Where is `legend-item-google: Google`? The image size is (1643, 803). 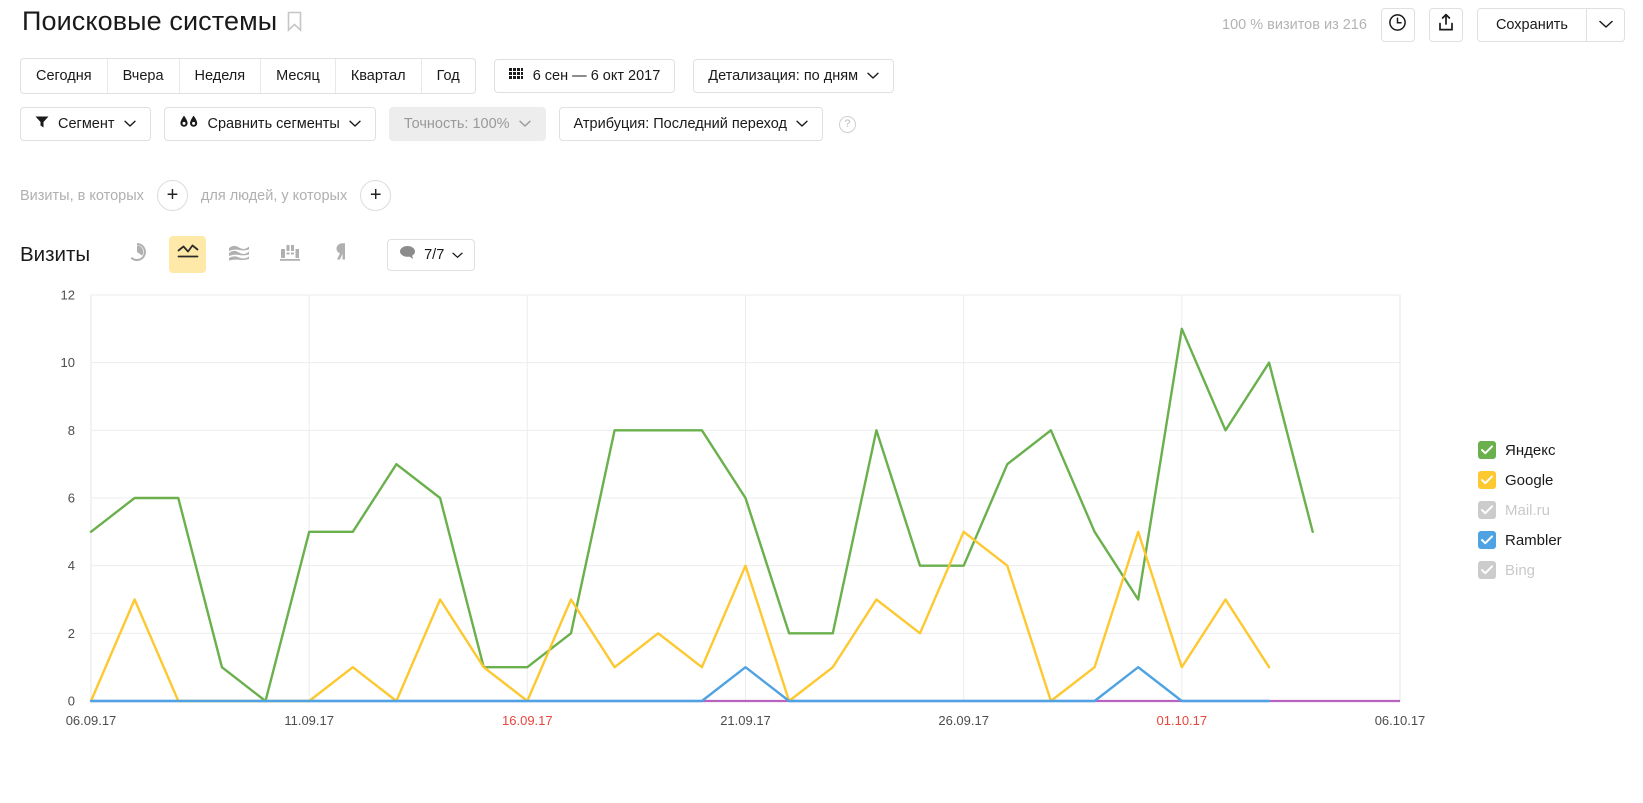
legend-item-google: Google is located at coordinates (1520, 480).